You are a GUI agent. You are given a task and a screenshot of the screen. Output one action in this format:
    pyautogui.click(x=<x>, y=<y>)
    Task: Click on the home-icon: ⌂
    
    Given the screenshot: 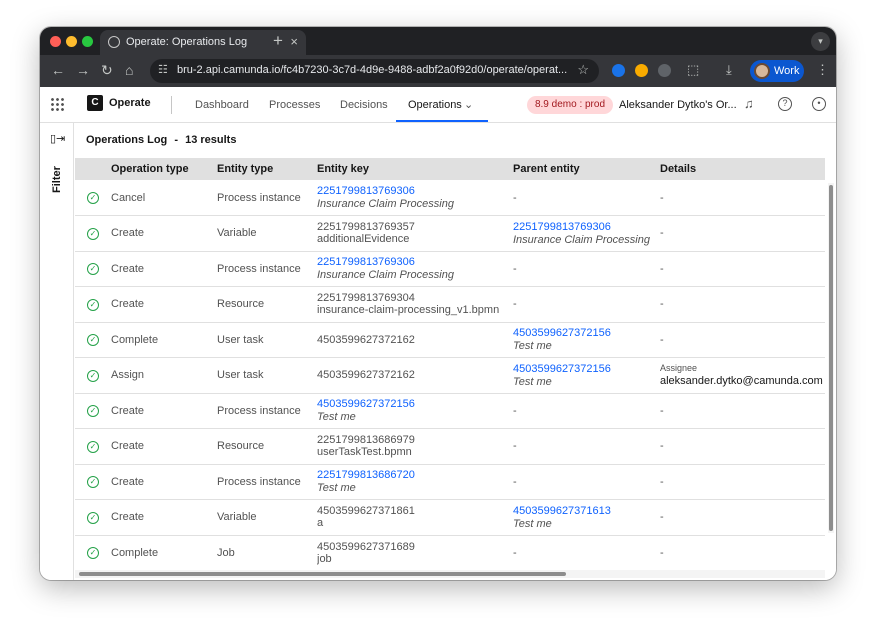 What is the action you would take?
    pyautogui.click(x=129, y=70)
    